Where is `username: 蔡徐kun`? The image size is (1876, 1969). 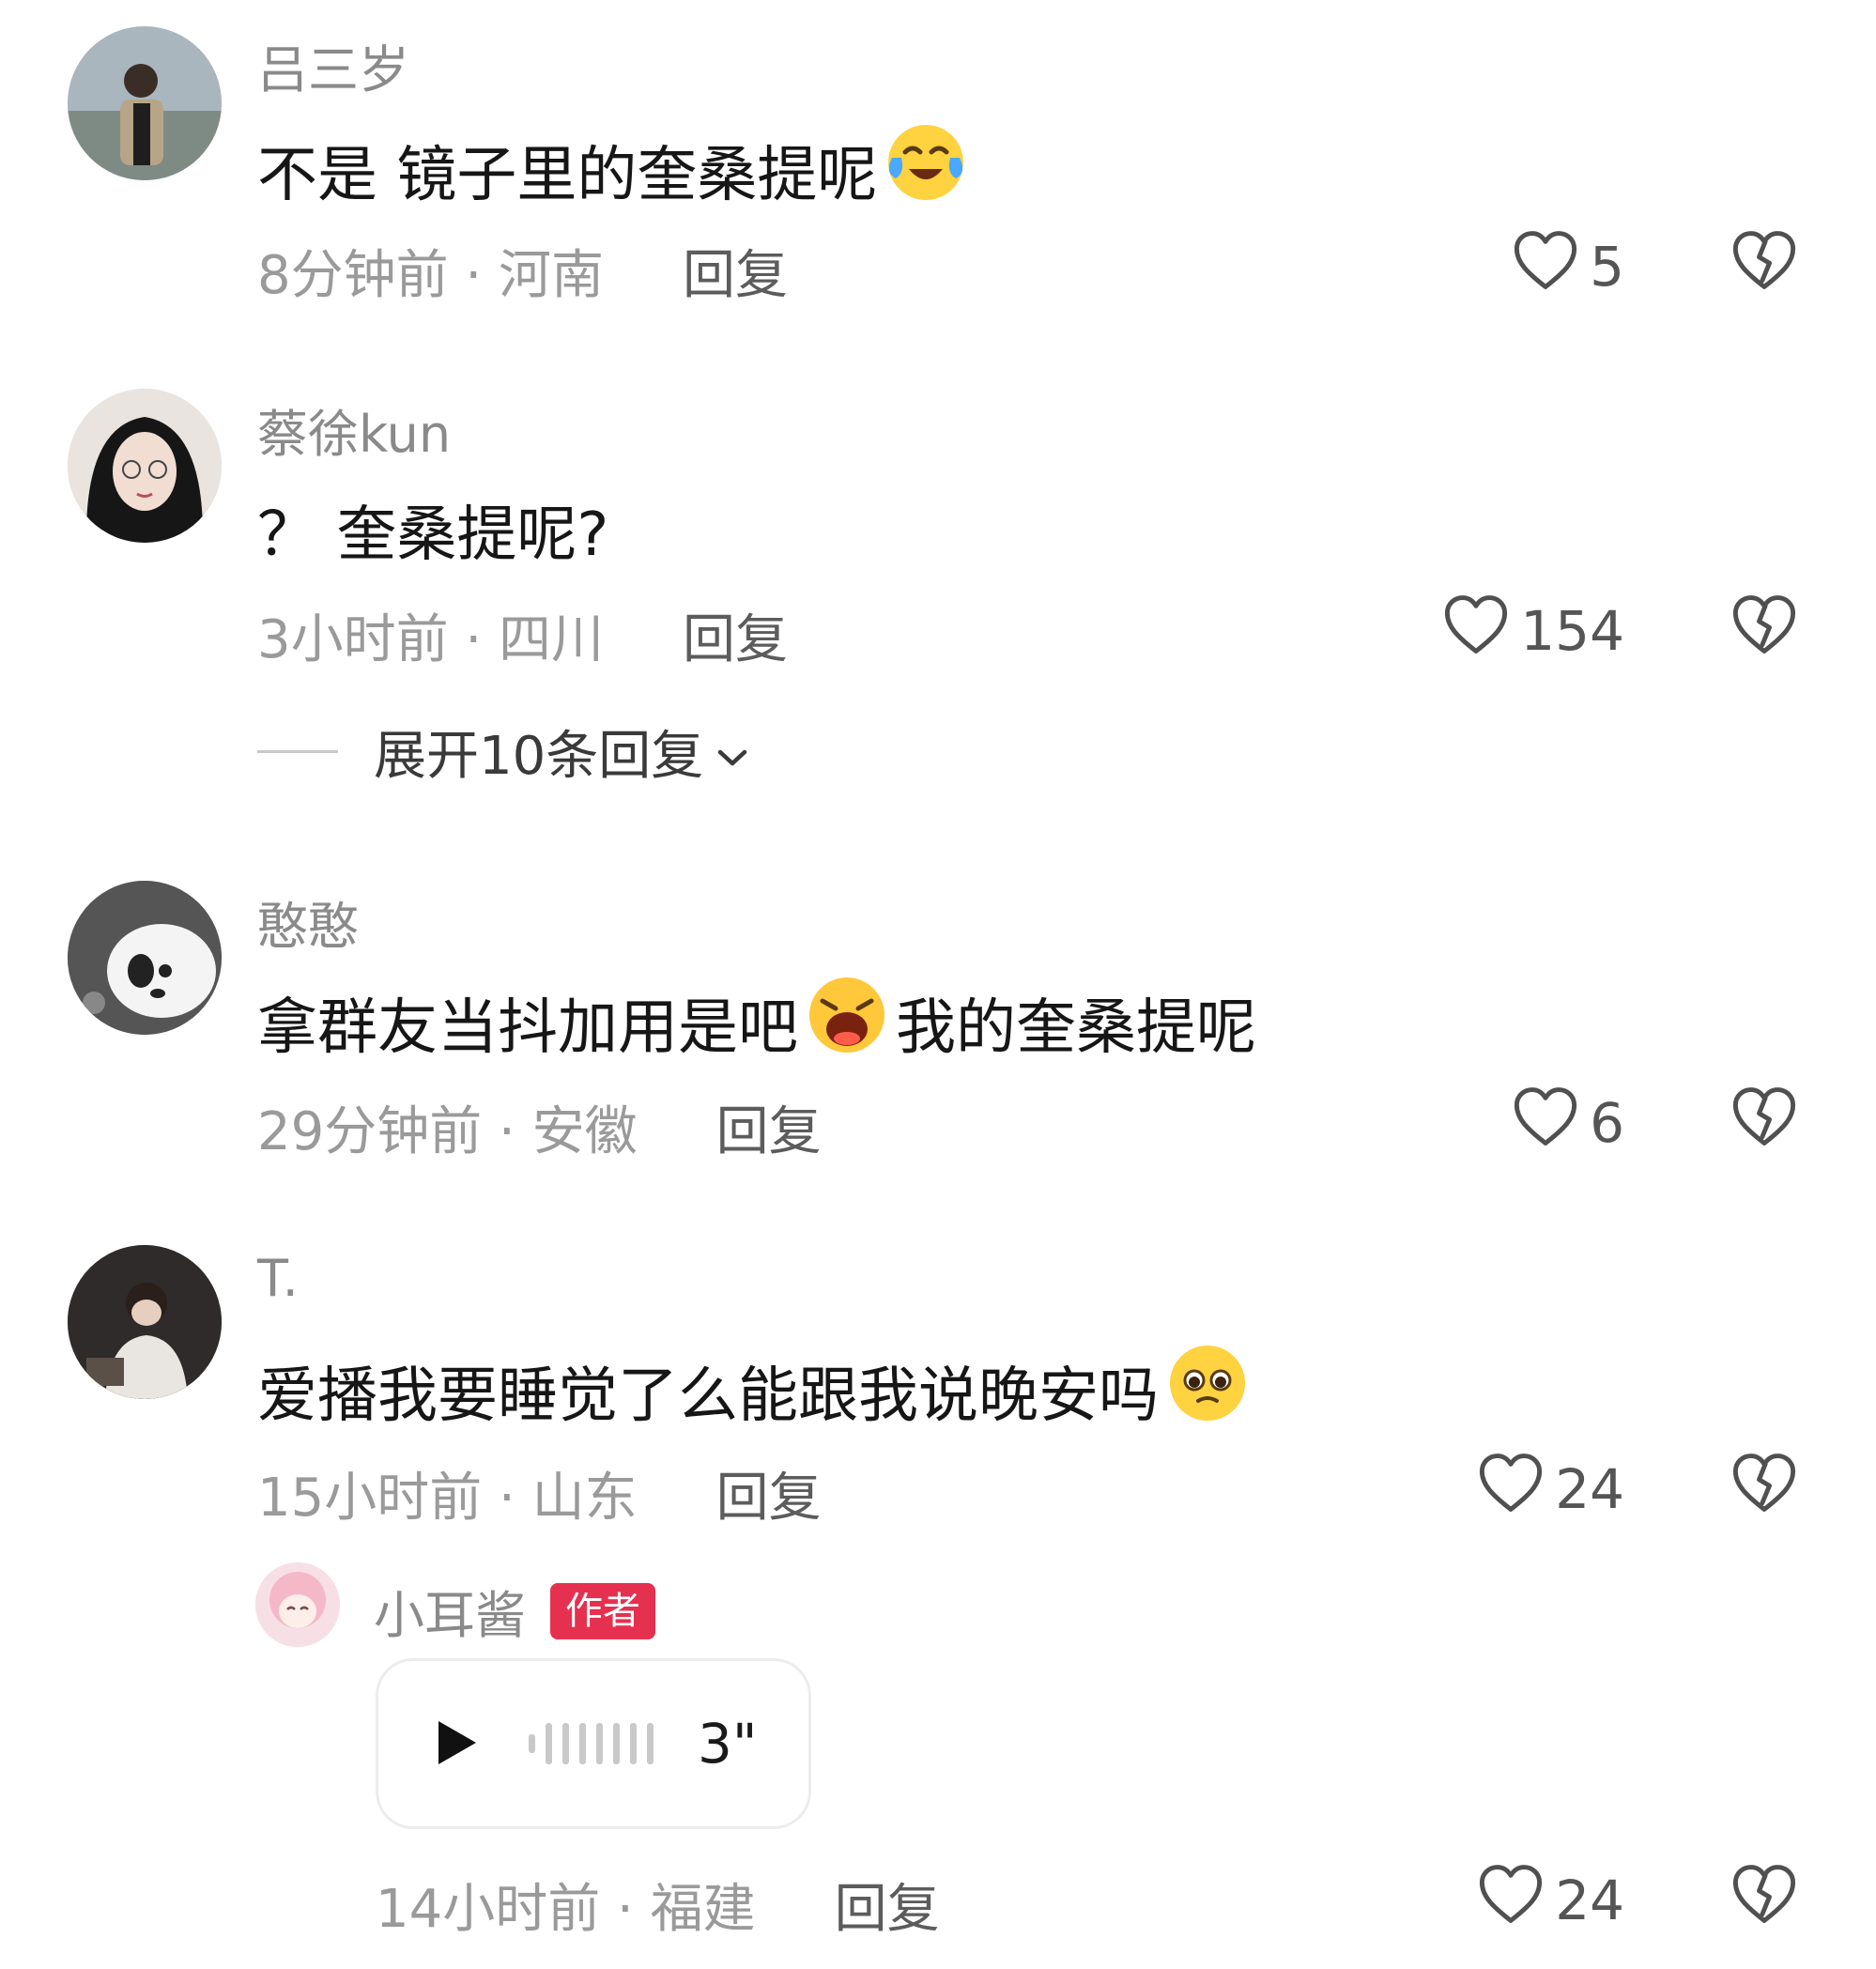 username: 蔡徐kun is located at coordinates (354, 429).